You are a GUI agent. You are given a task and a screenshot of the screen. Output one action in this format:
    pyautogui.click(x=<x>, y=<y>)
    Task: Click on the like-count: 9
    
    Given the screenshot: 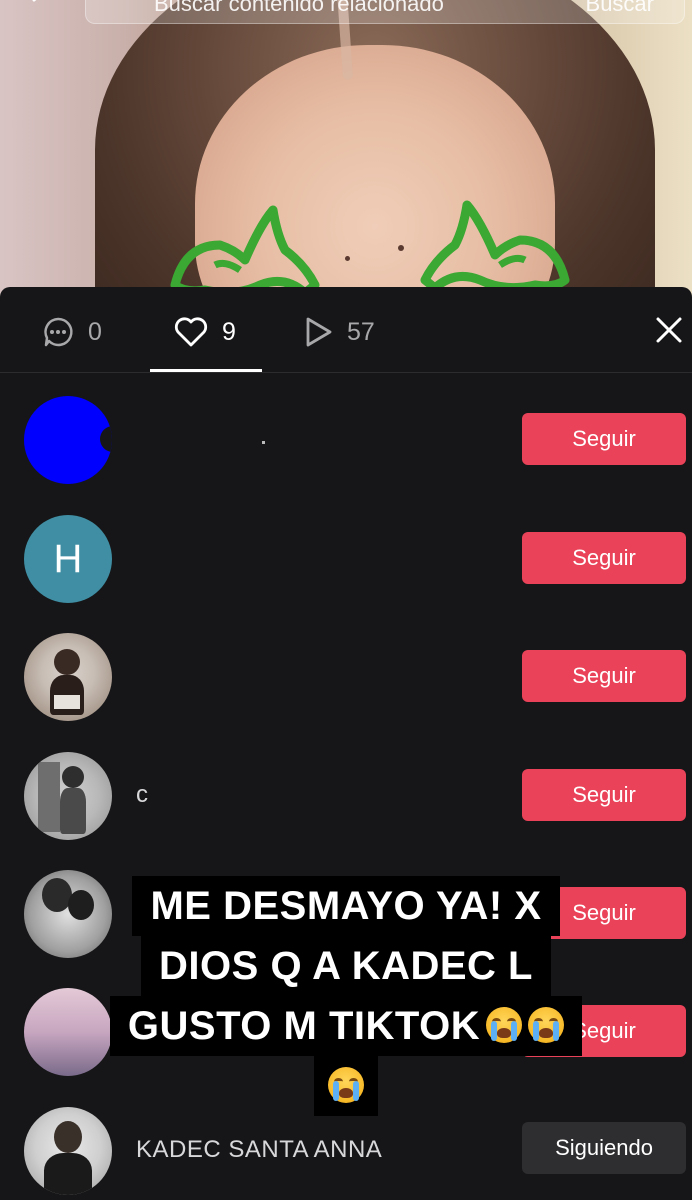 What is the action you would take?
    pyautogui.click(x=229, y=331)
    